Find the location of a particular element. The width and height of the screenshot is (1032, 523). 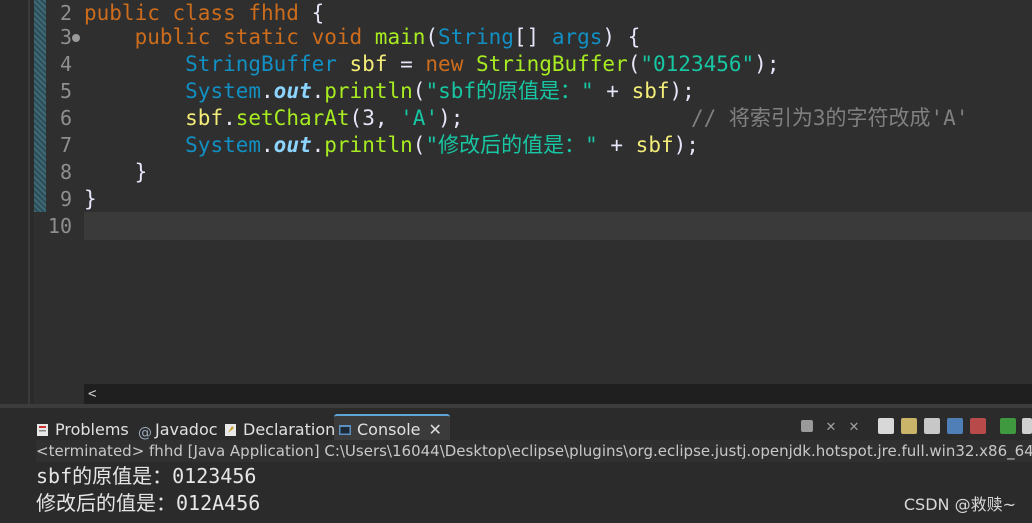

tab-label: Javadoc is located at coordinates (186, 429).